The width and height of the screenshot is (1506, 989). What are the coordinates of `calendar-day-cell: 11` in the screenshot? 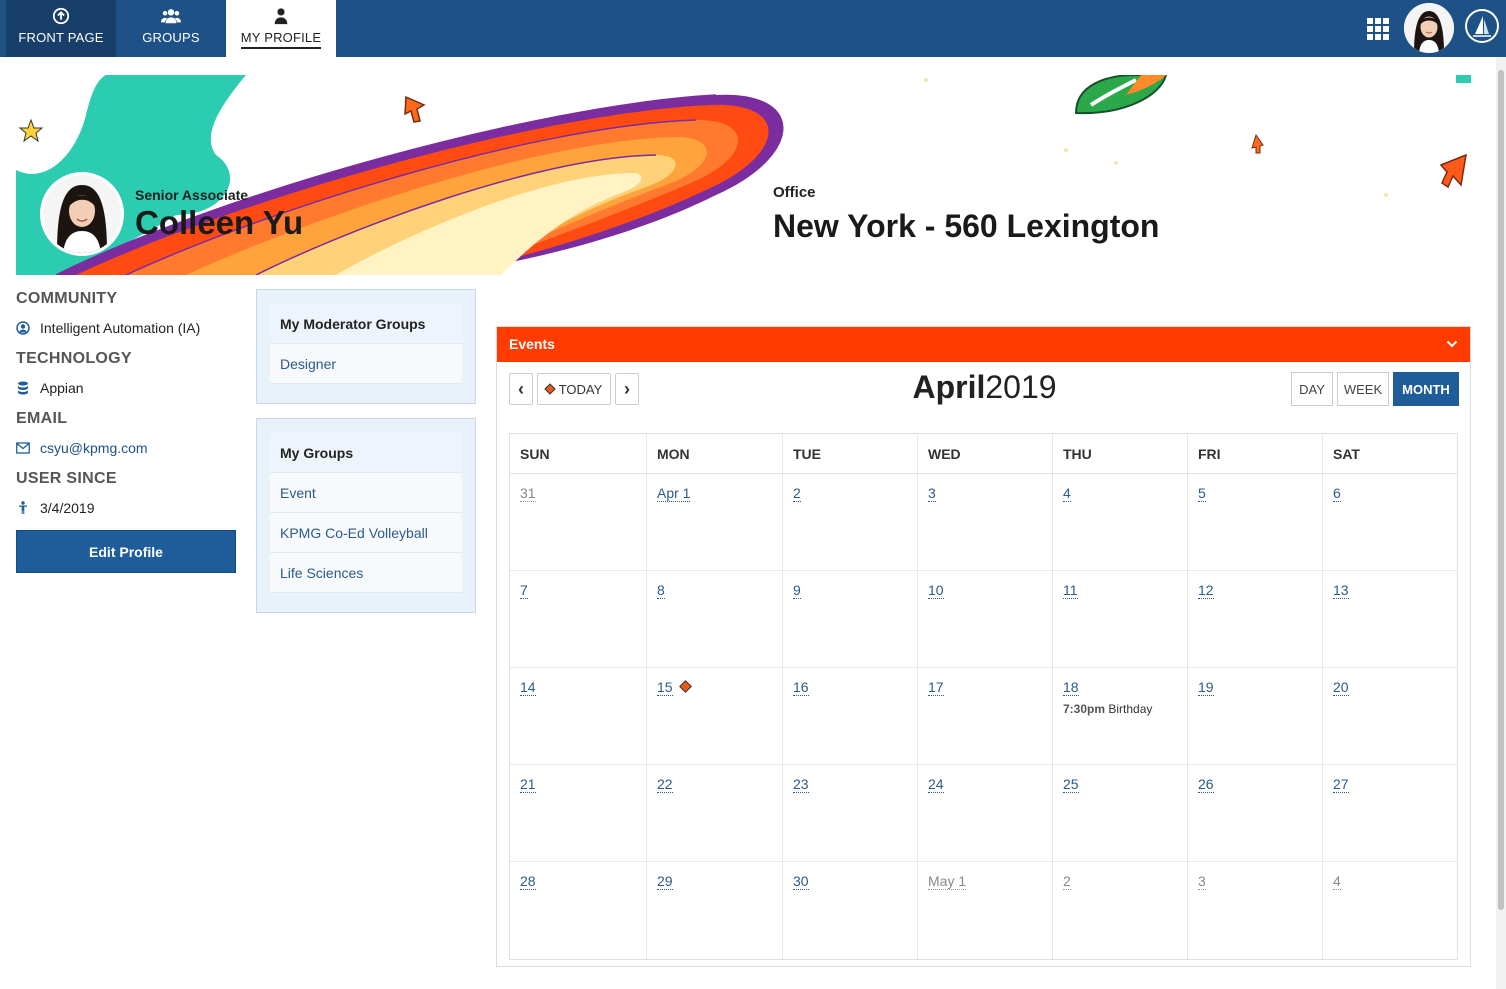 It's located at (1120, 619).